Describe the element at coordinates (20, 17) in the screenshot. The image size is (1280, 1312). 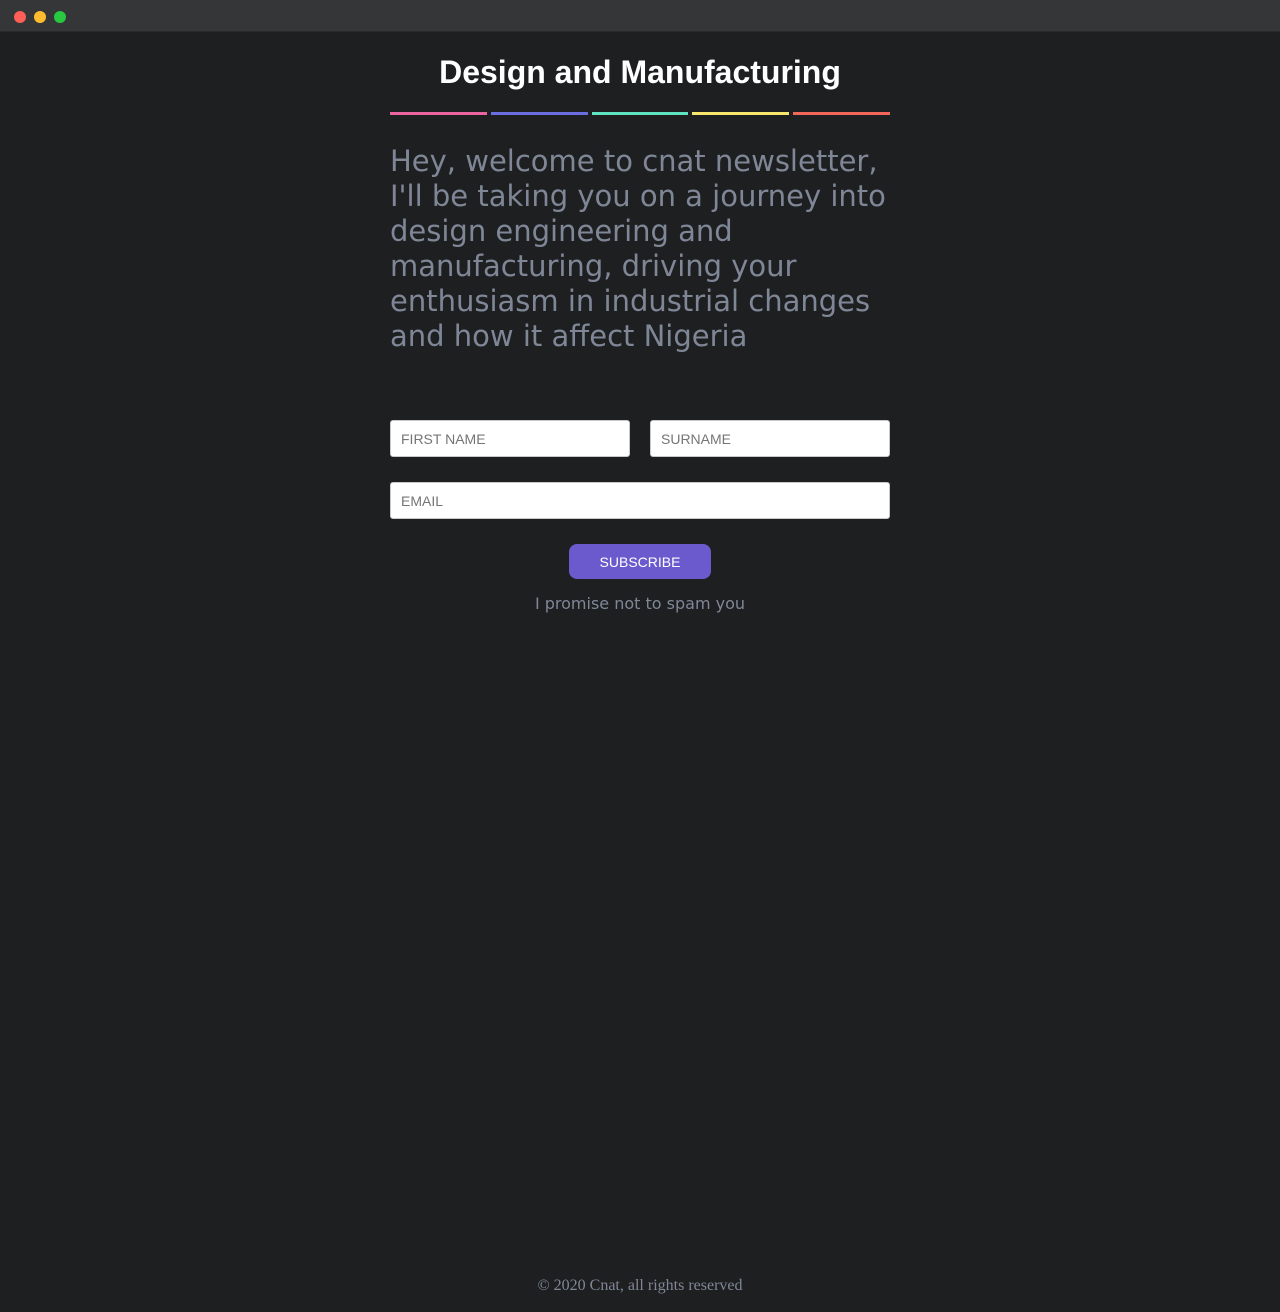
I see `close-window-icon` at that location.